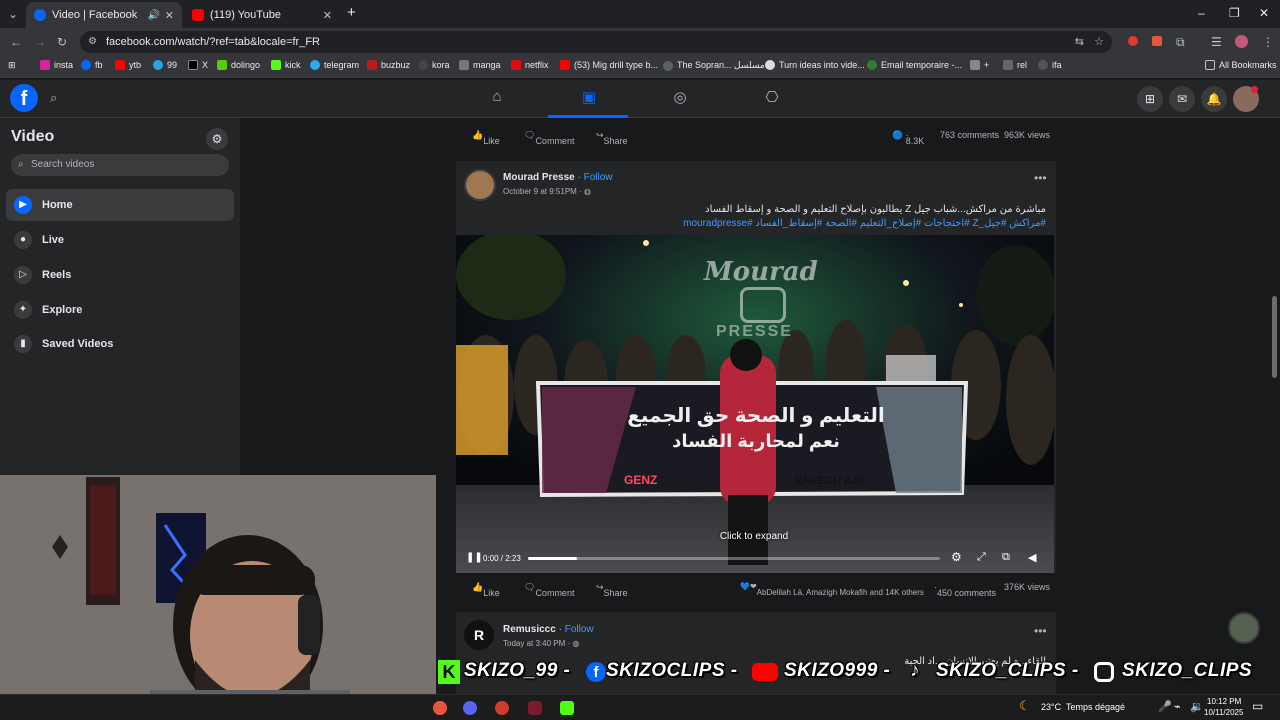 The height and width of the screenshot is (720, 1280). What do you see at coordinates (567, 708) in the screenshot?
I see `kick-taskbar-icon` at bounding box center [567, 708].